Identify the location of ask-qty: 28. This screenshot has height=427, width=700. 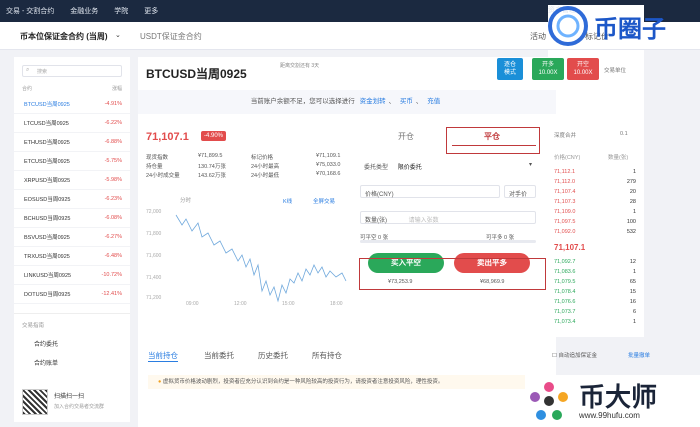
(632, 202).